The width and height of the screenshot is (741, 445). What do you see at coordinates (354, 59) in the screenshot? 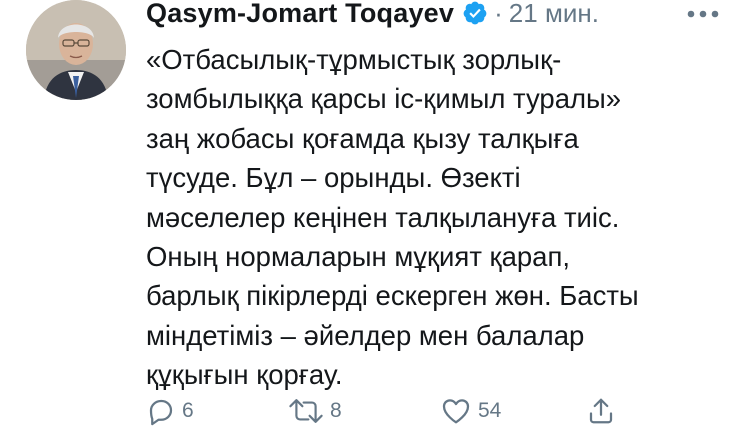
I see `tweet-text-line: «Отбасылық-тұрмыстық зорлық-` at bounding box center [354, 59].